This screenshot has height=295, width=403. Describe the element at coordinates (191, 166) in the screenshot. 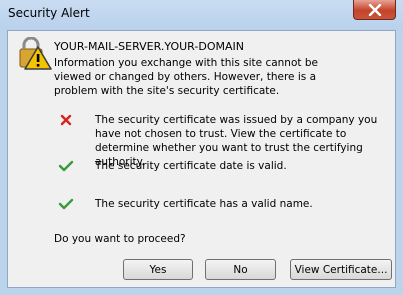

I see `check-text: The security certificate date is valid.` at that location.